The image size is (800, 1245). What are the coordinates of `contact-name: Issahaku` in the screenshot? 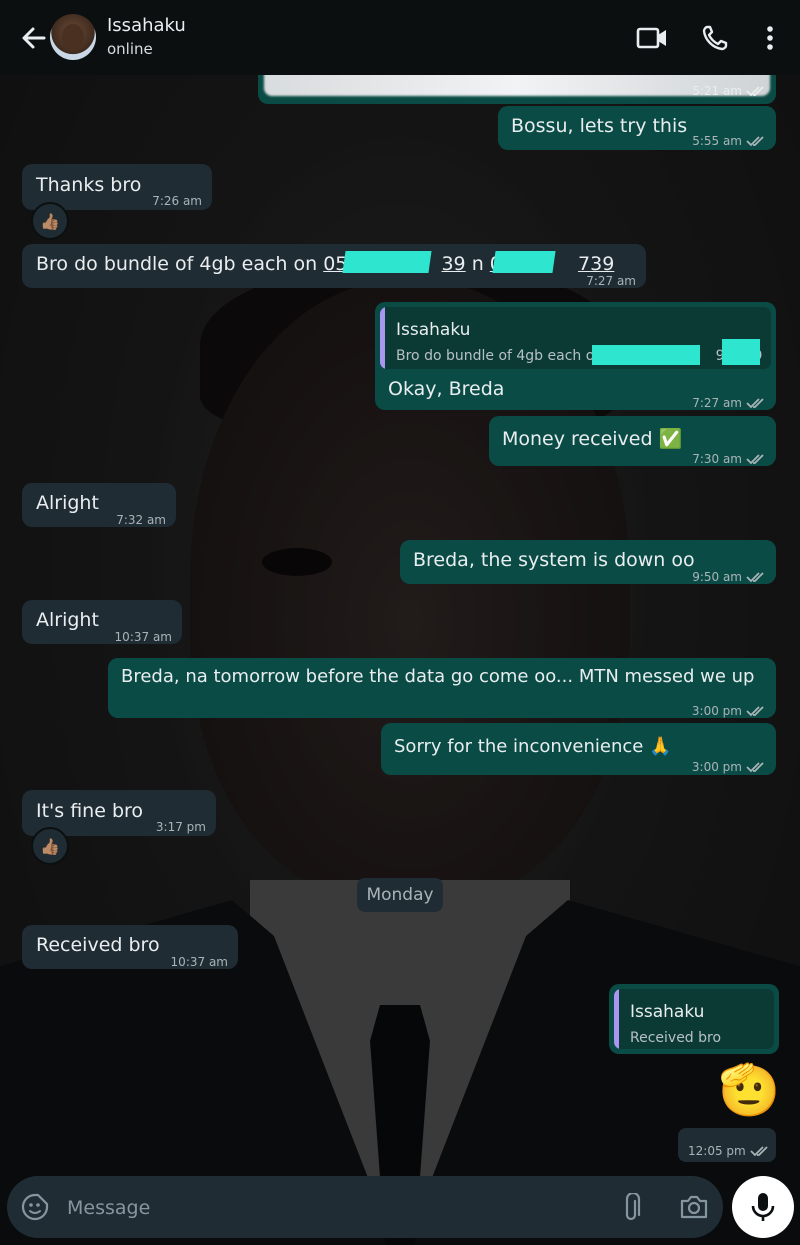 It's located at (146, 25).